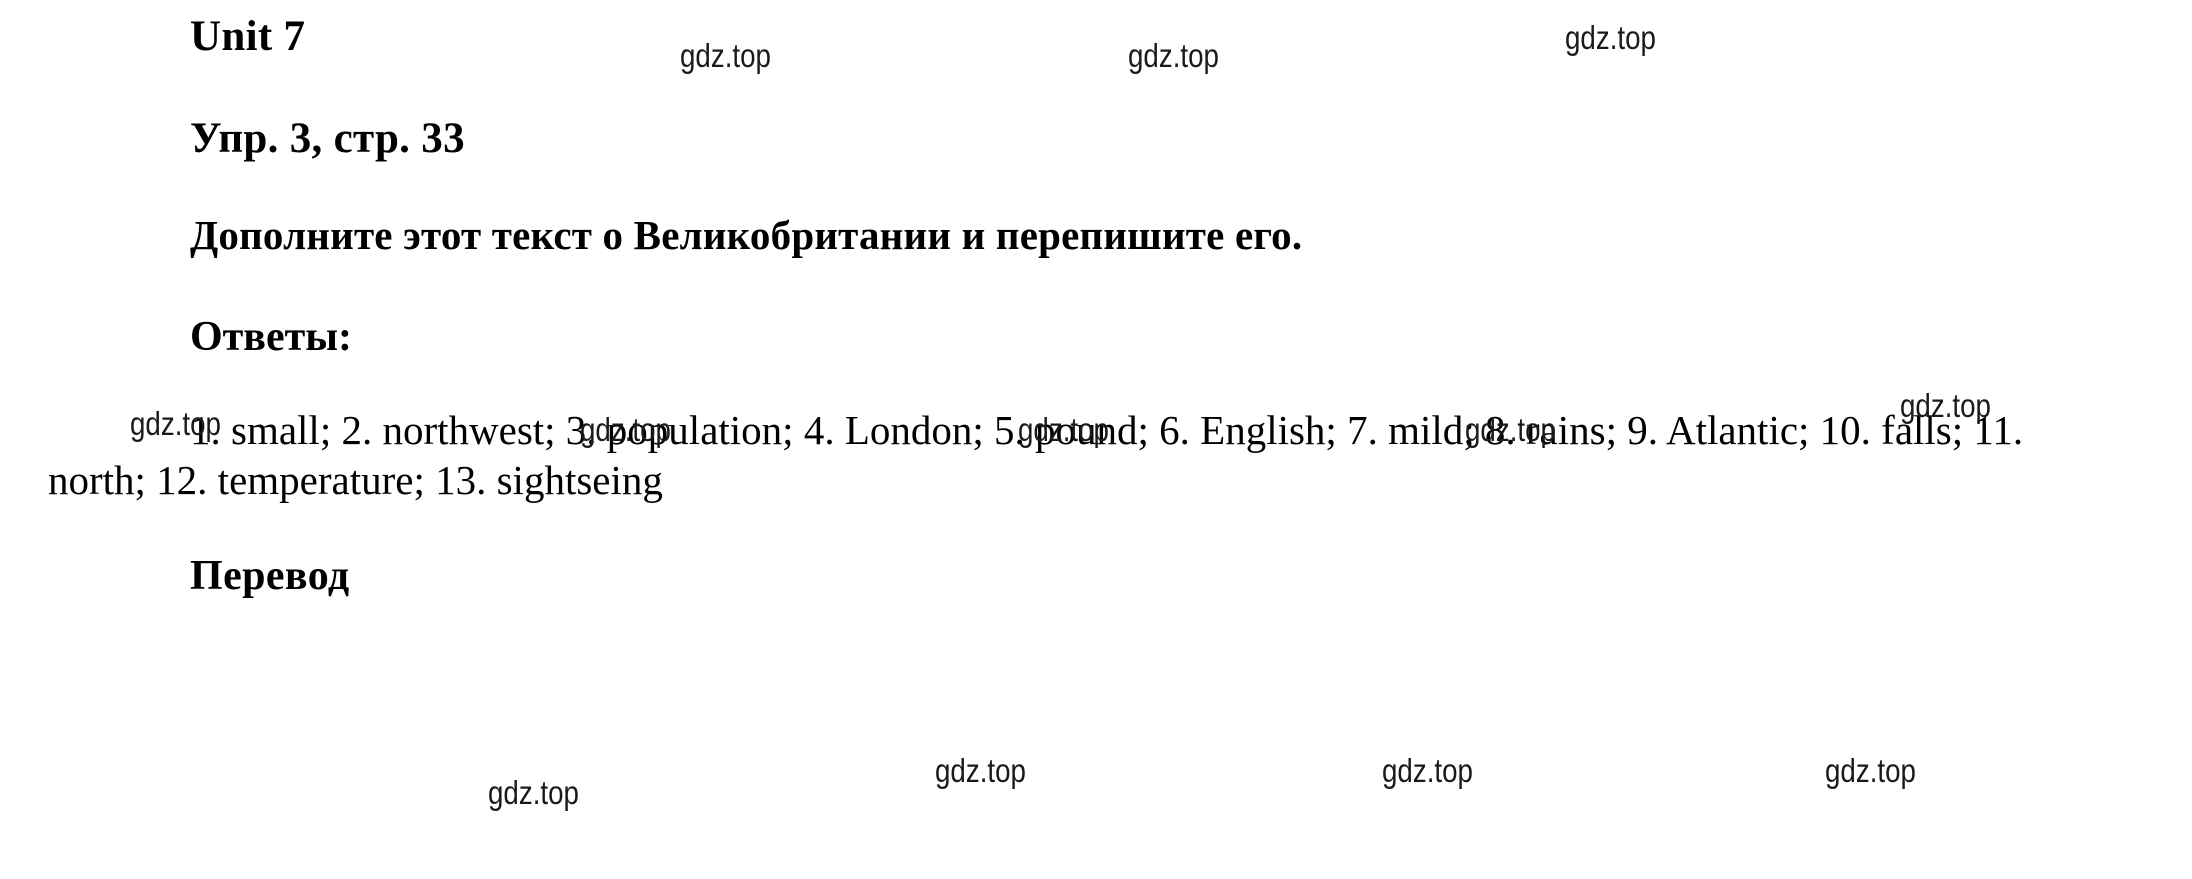  Describe the element at coordinates (1945, 405) in the screenshot. I see `watermark-8: gdz.top` at that location.